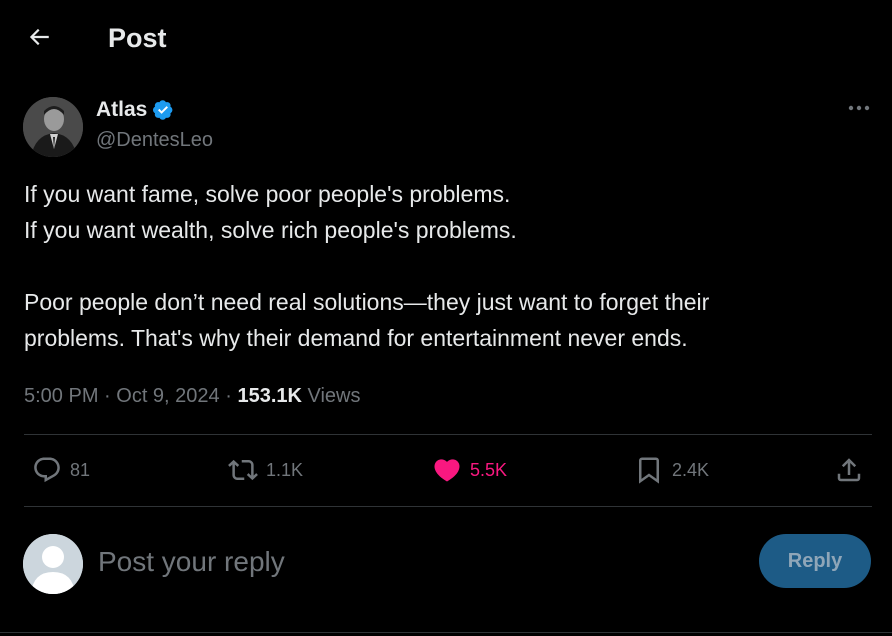  I want to click on tweet-time: 5:00 PM, so click(61, 396).